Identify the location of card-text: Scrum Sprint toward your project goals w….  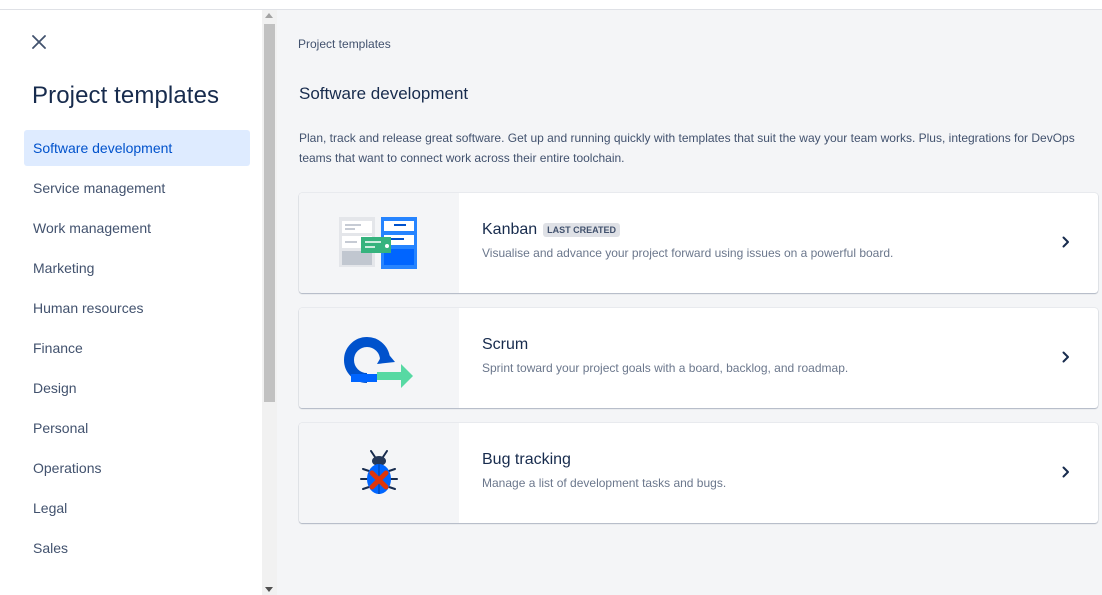
(665, 355).